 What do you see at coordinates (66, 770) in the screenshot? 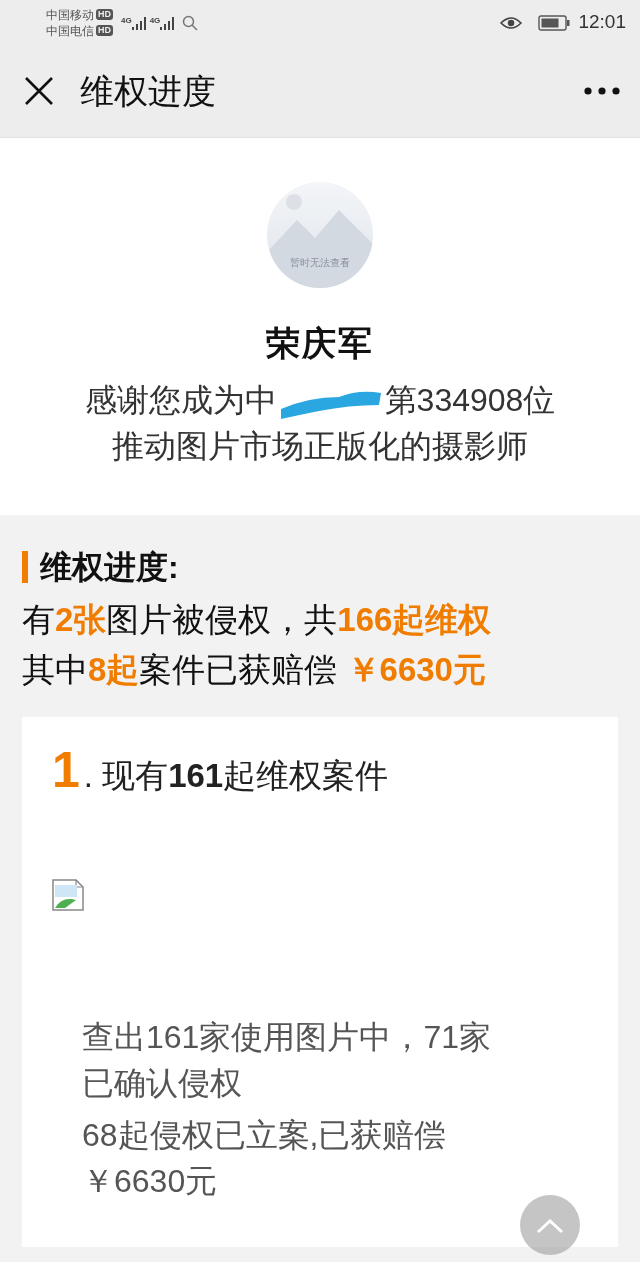
I see `case-number: 1` at bounding box center [66, 770].